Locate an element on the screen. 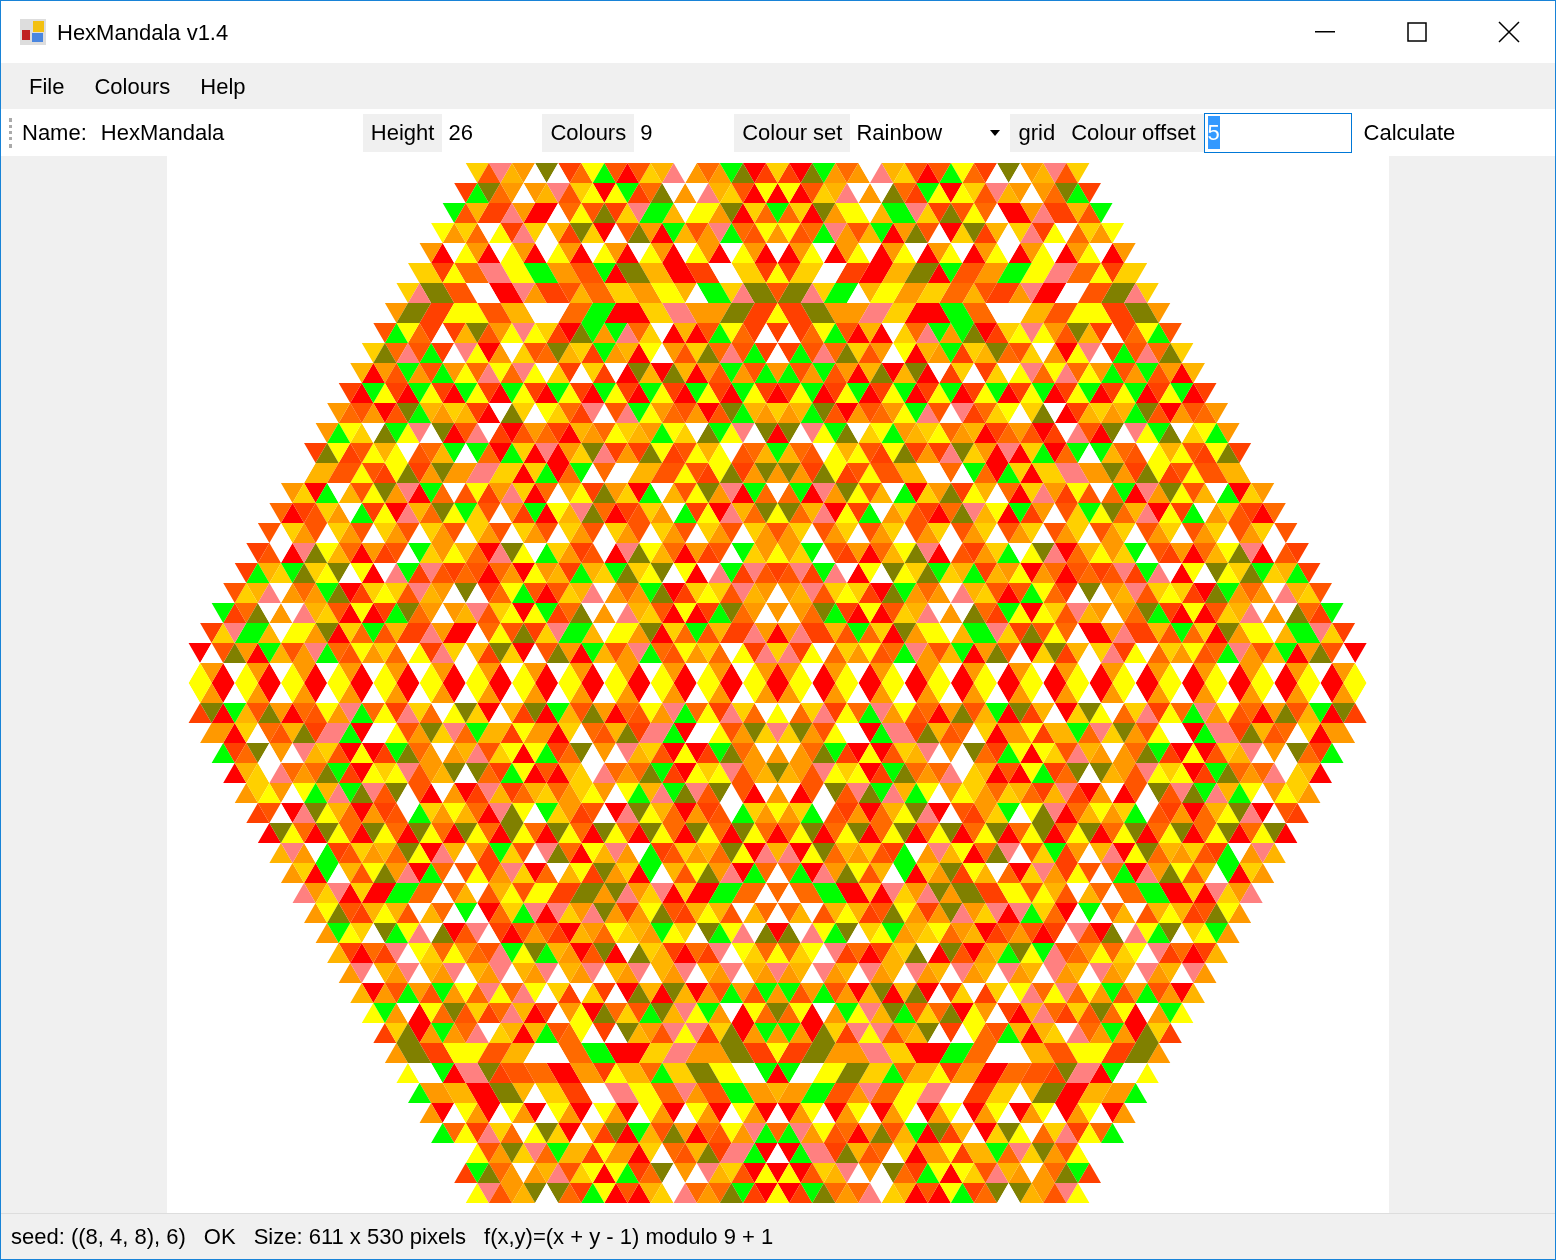  status-text: seed: ((8, 4, 8), 6) is located at coordinates (98, 1237).